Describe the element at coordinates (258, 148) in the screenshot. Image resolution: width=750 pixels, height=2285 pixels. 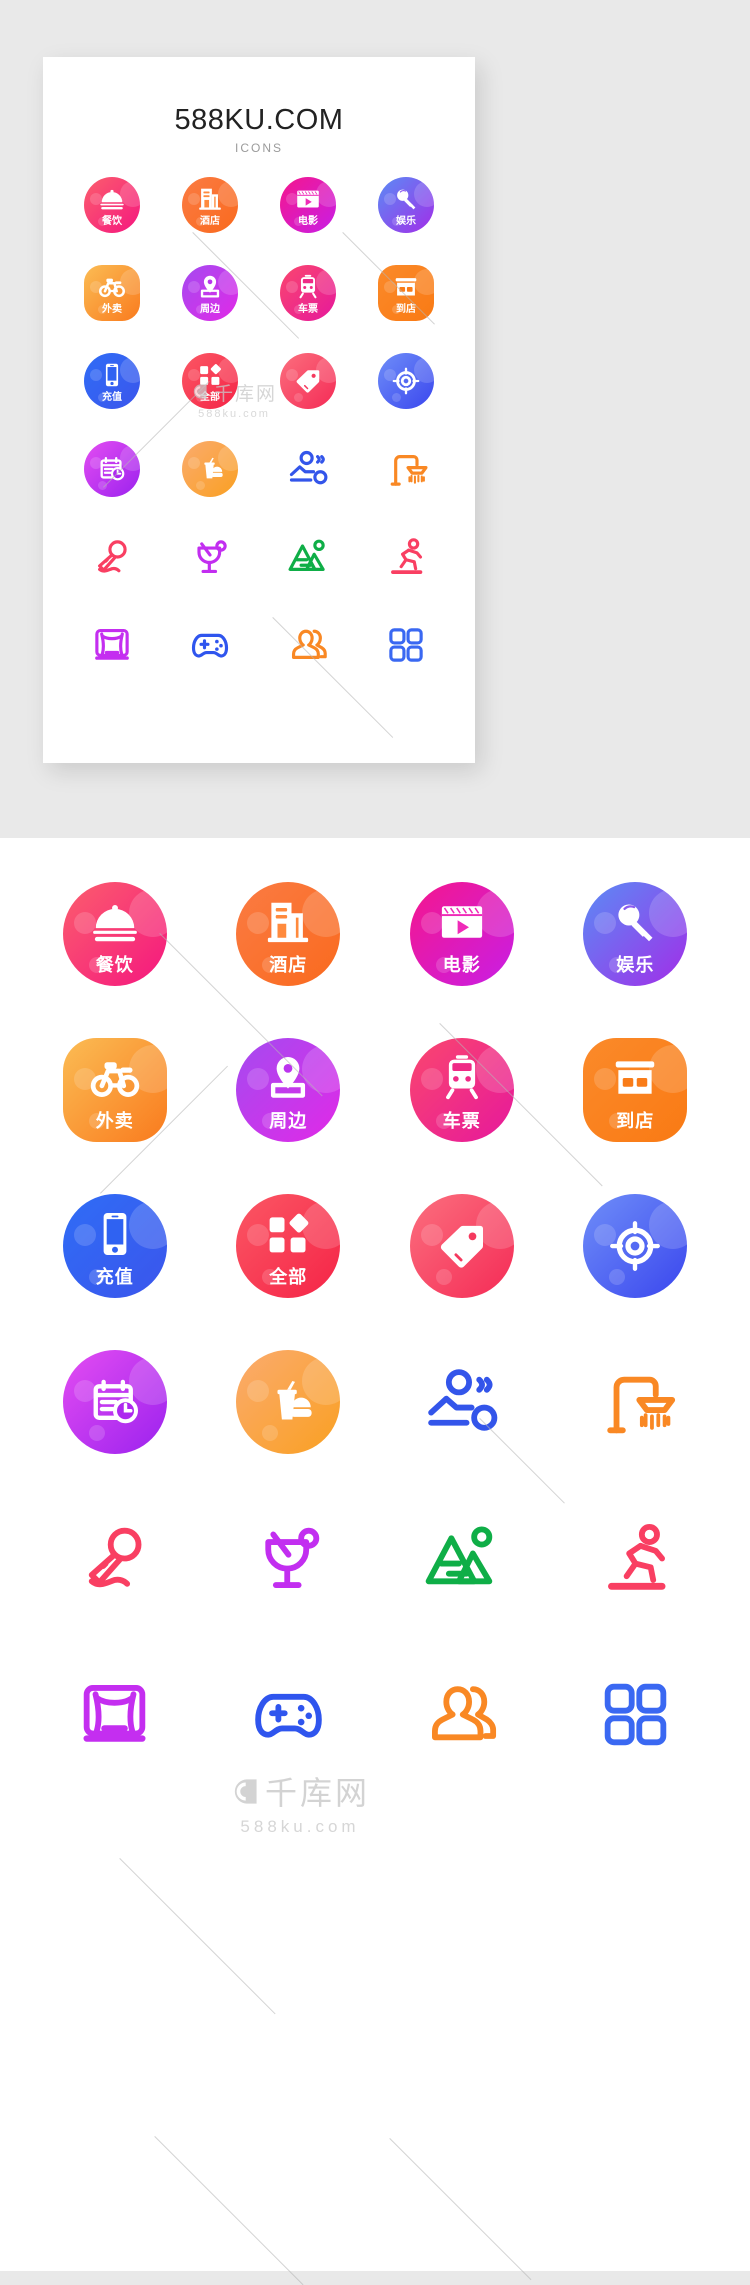
I see `page-subtitle: ICONS` at that location.